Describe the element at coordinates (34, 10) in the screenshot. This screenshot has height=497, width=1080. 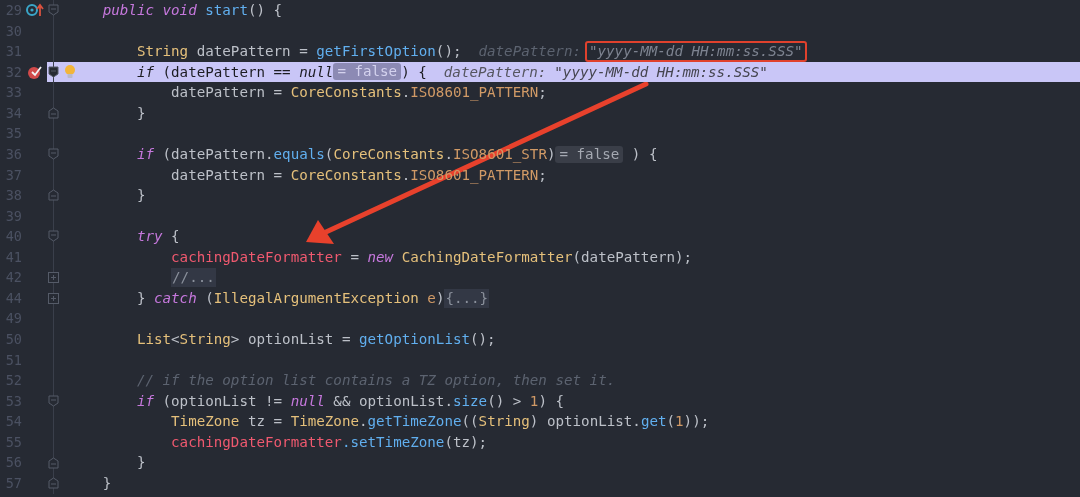
I see `override-icon` at that location.